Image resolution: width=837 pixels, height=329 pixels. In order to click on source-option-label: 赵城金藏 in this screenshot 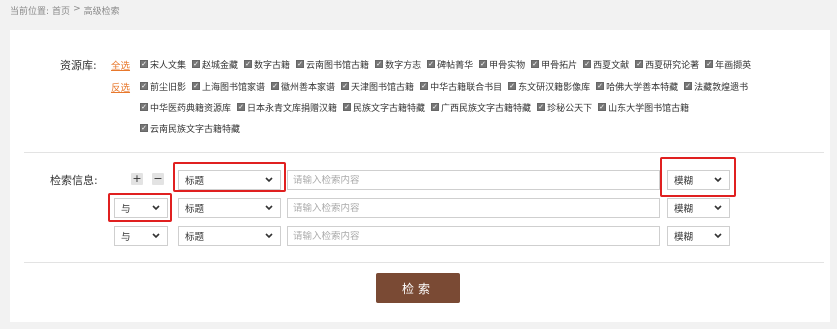, I will do `click(220, 65)`.